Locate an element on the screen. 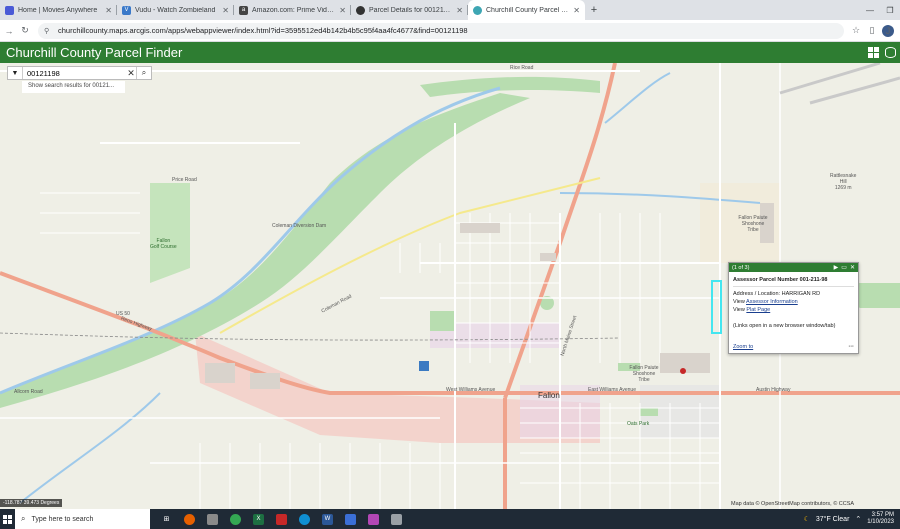  mail-icon is located at coordinates (281, 519).